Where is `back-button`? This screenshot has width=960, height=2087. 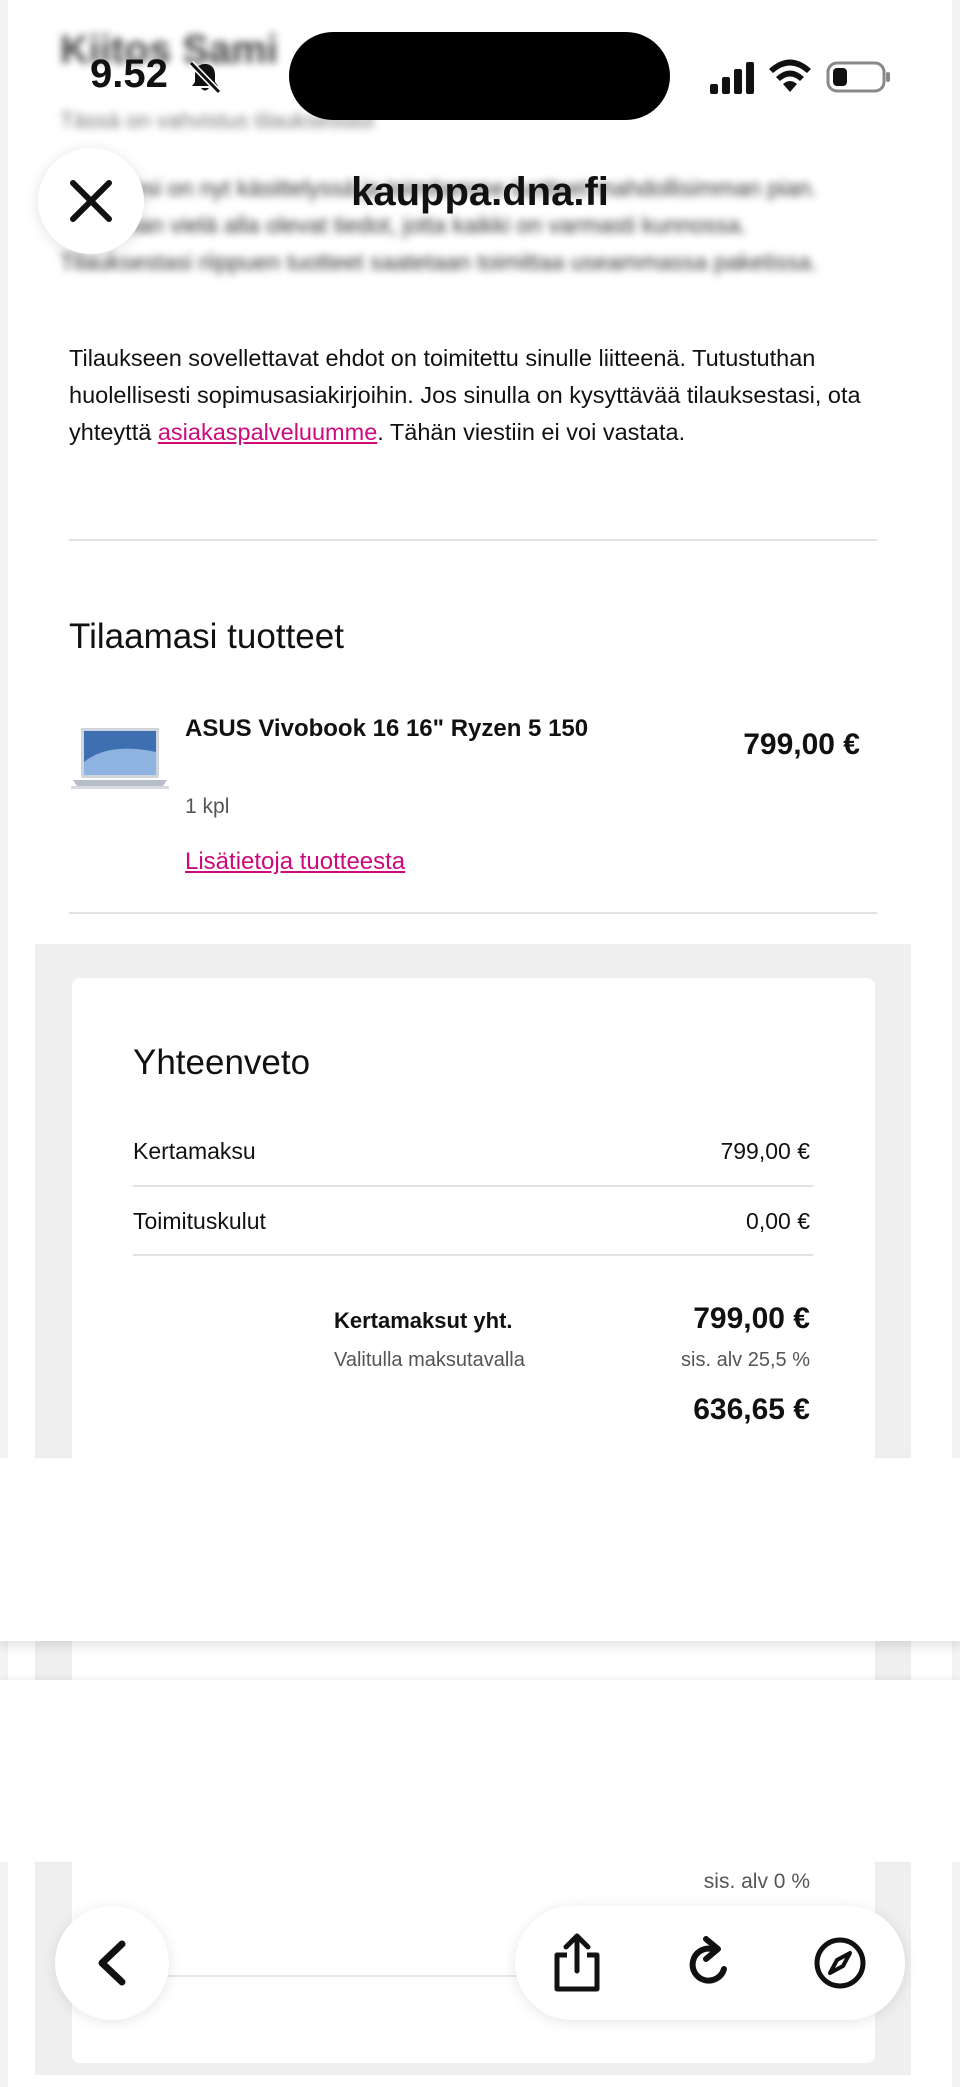 back-button is located at coordinates (112, 1963).